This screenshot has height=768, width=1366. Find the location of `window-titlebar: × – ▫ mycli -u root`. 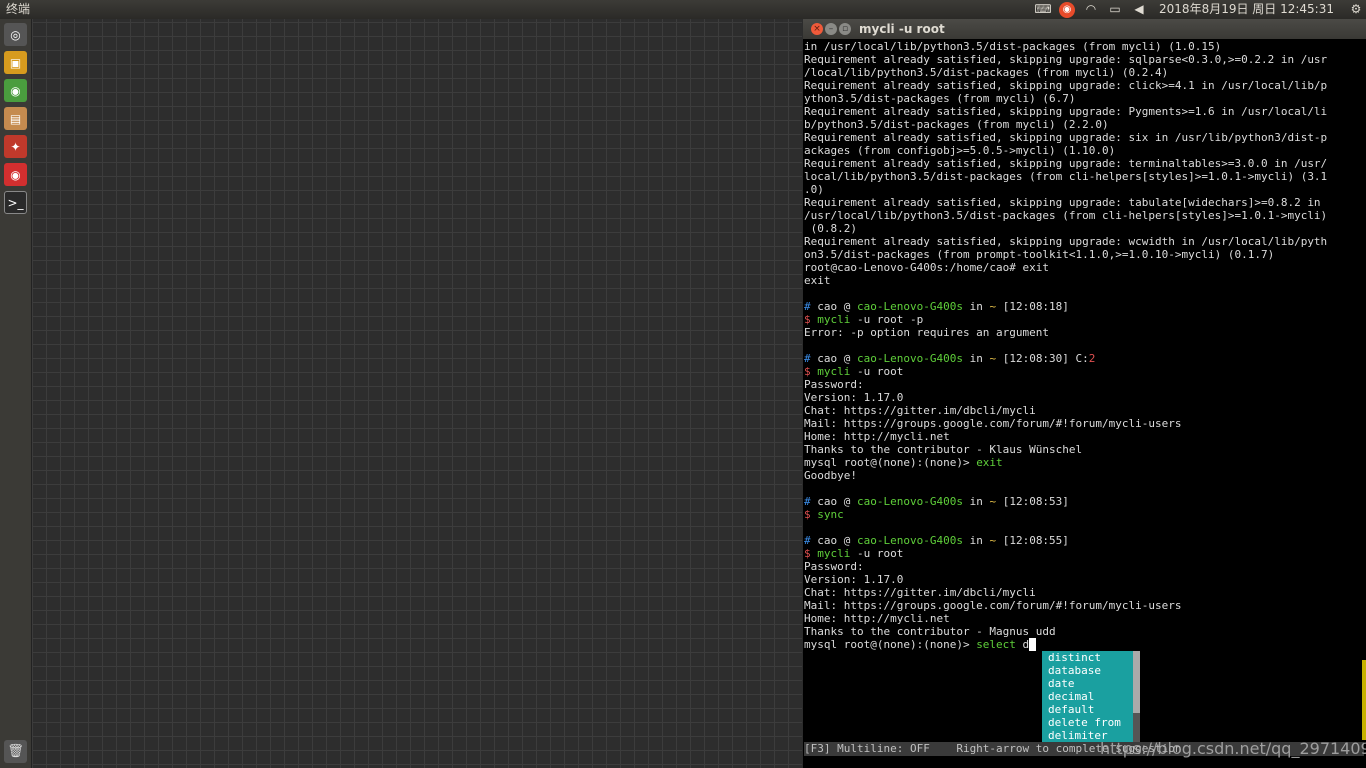

window-titlebar: × – ▫ mycli -u root is located at coordinates (1084, 29).